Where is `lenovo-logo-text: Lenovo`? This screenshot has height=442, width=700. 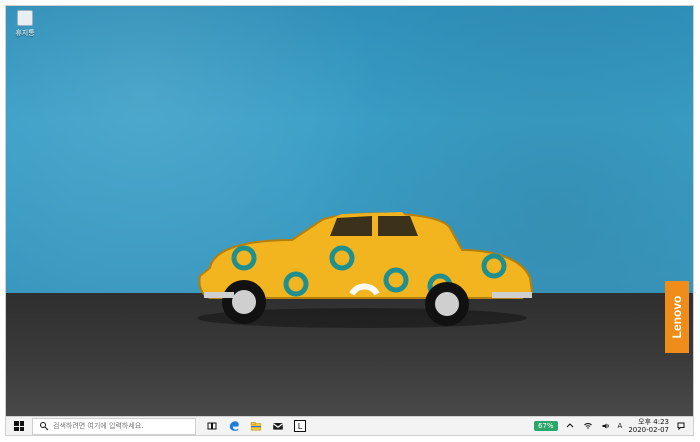 lenovo-logo-text: Lenovo is located at coordinates (677, 317).